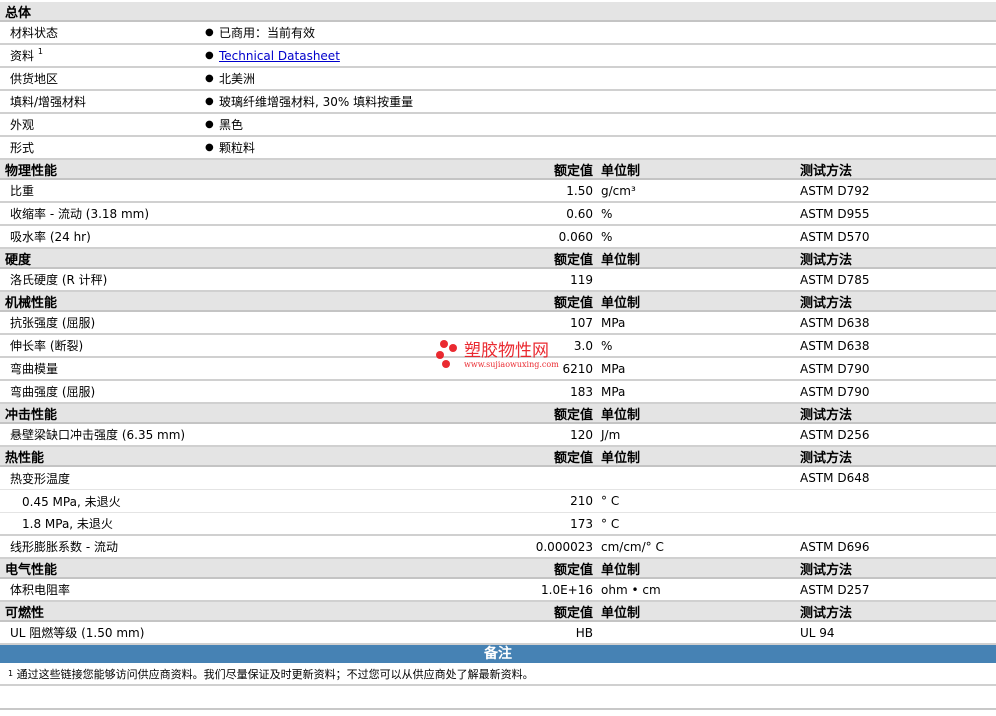  Describe the element at coordinates (67, 524) in the screenshot. I see `property-name: 1.8 MPa, 未退火` at that location.